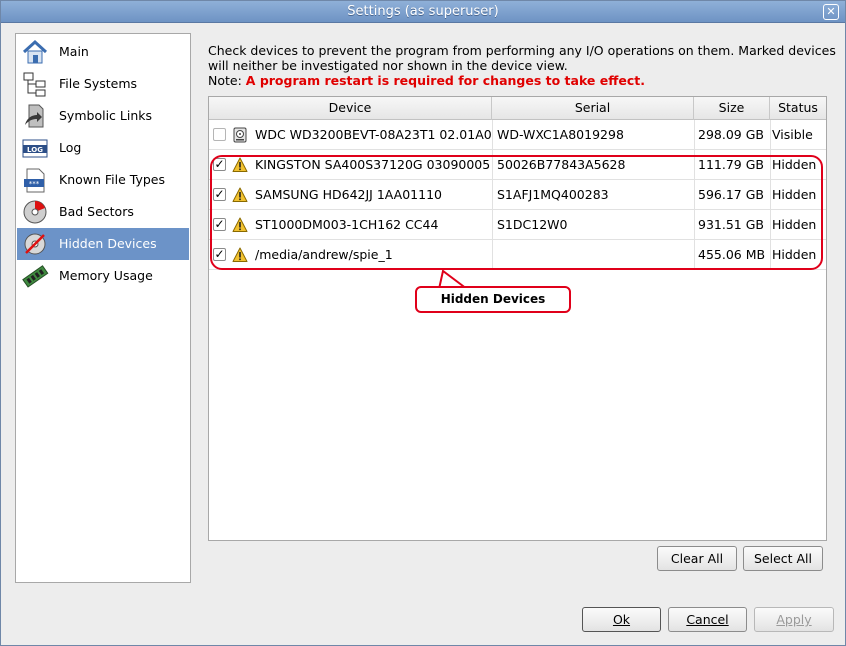 Image resolution: width=846 pixels, height=646 pixels. Describe the element at coordinates (112, 179) in the screenshot. I see `sidebar-item-label: Known File Types` at that location.